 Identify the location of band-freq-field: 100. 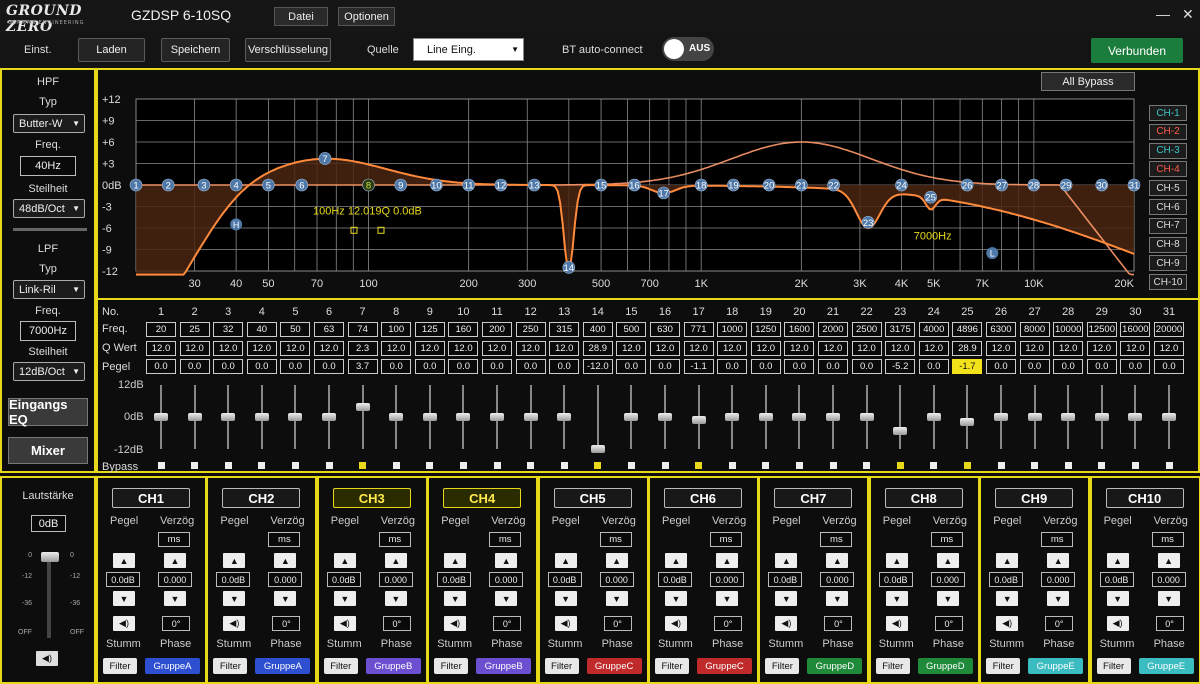
(396, 329).